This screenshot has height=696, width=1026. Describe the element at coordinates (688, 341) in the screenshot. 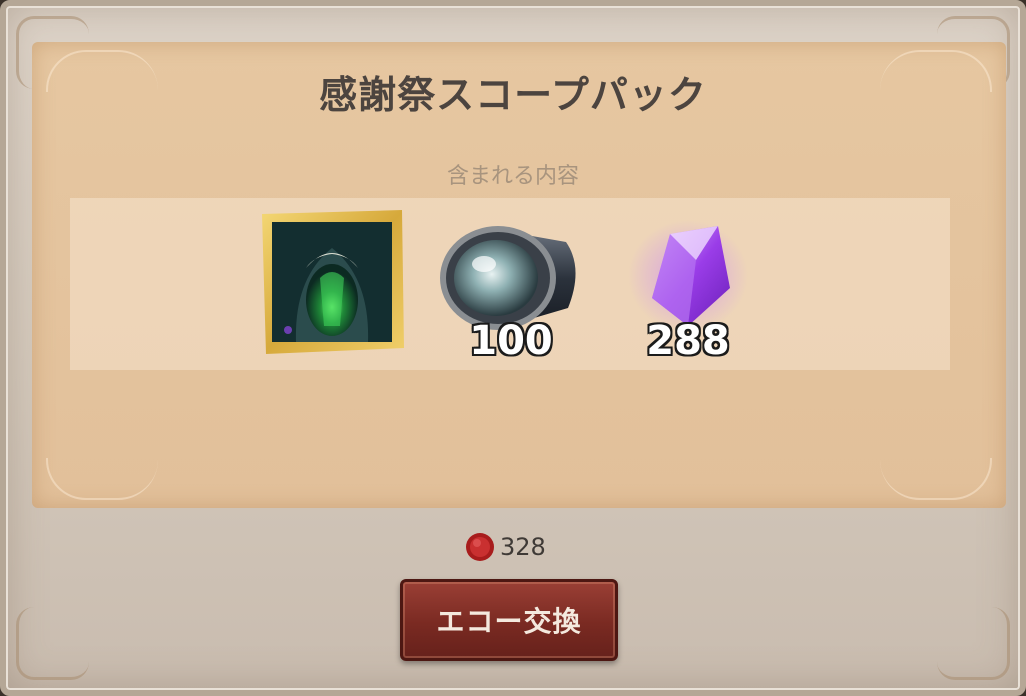

I see `item-count-crystal: 288` at that location.